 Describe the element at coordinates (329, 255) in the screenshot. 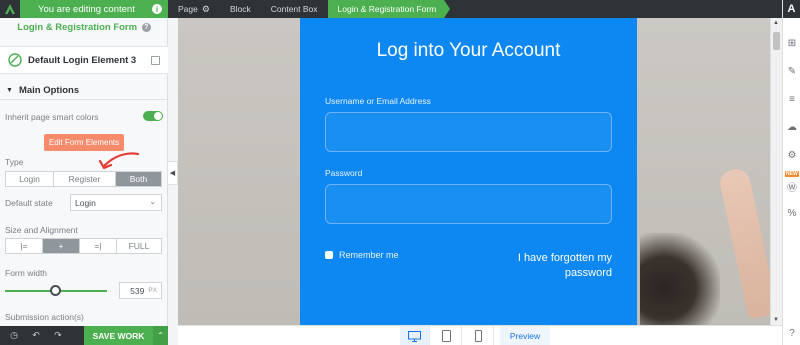

I see `remember-me-checkbox` at that location.